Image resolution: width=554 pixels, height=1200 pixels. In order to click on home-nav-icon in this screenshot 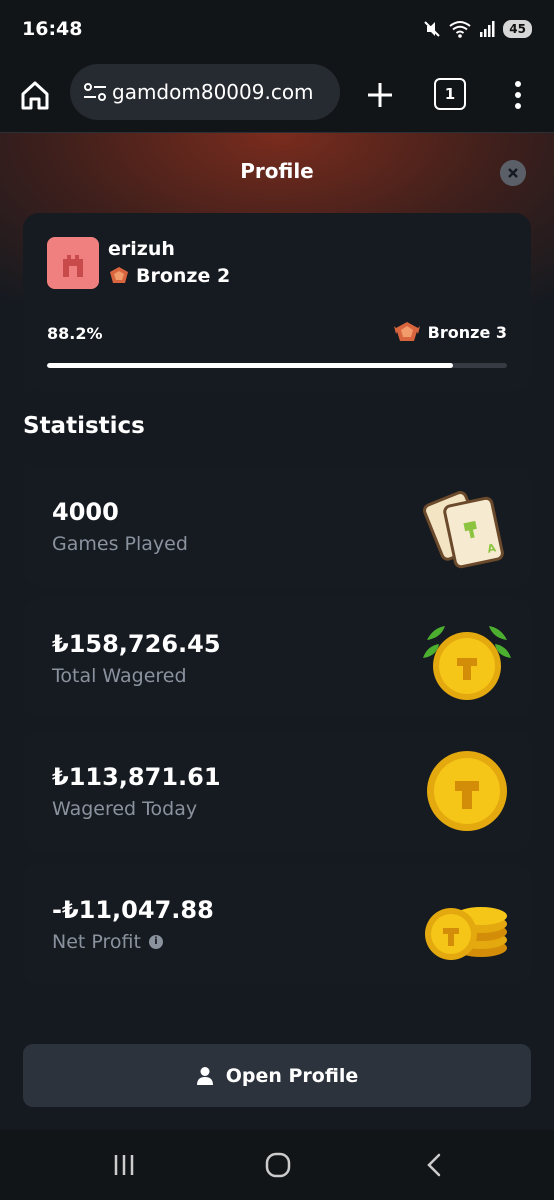, I will do `click(278, 1165)`.